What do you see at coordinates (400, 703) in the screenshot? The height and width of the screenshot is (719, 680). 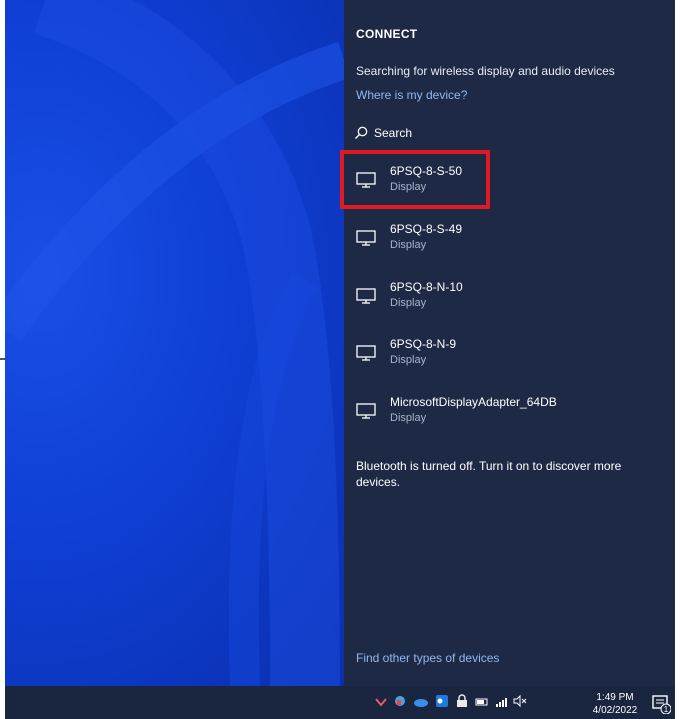 I see `teams-icon` at bounding box center [400, 703].